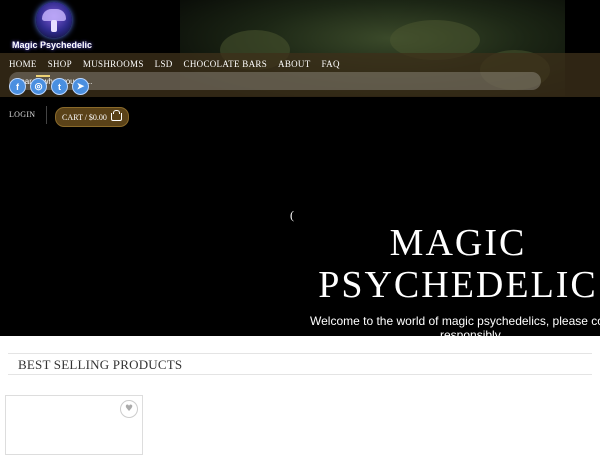  What do you see at coordinates (300, 374) in the screenshot?
I see `section-divider-bottom` at bounding box center [300, 374].